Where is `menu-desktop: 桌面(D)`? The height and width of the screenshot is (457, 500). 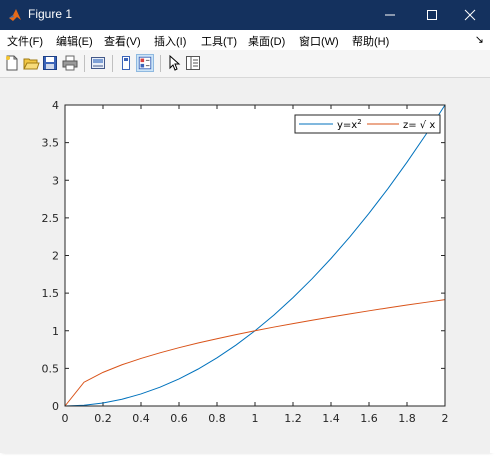
menu-desktop: 桌面(D) is located at coordinates (266, 41).